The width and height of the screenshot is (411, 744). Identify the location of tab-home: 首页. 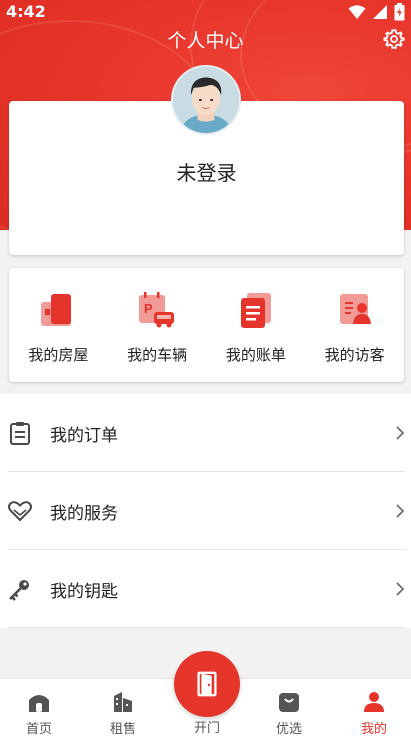
(40, 711).